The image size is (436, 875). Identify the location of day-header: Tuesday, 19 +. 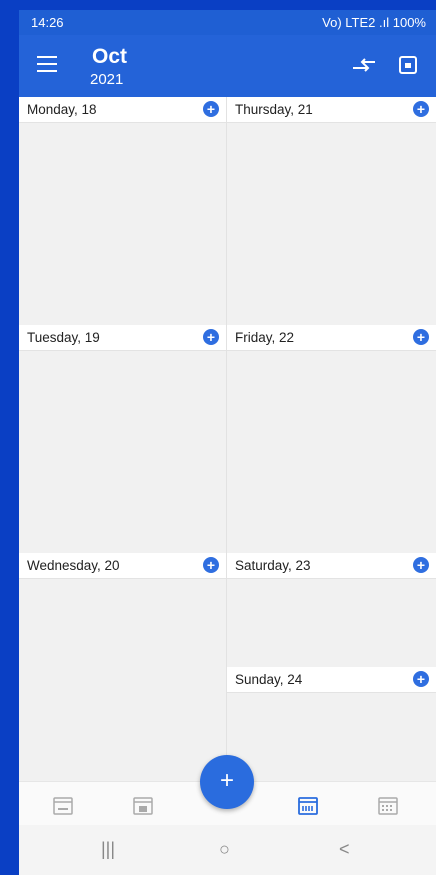
(122, 338).